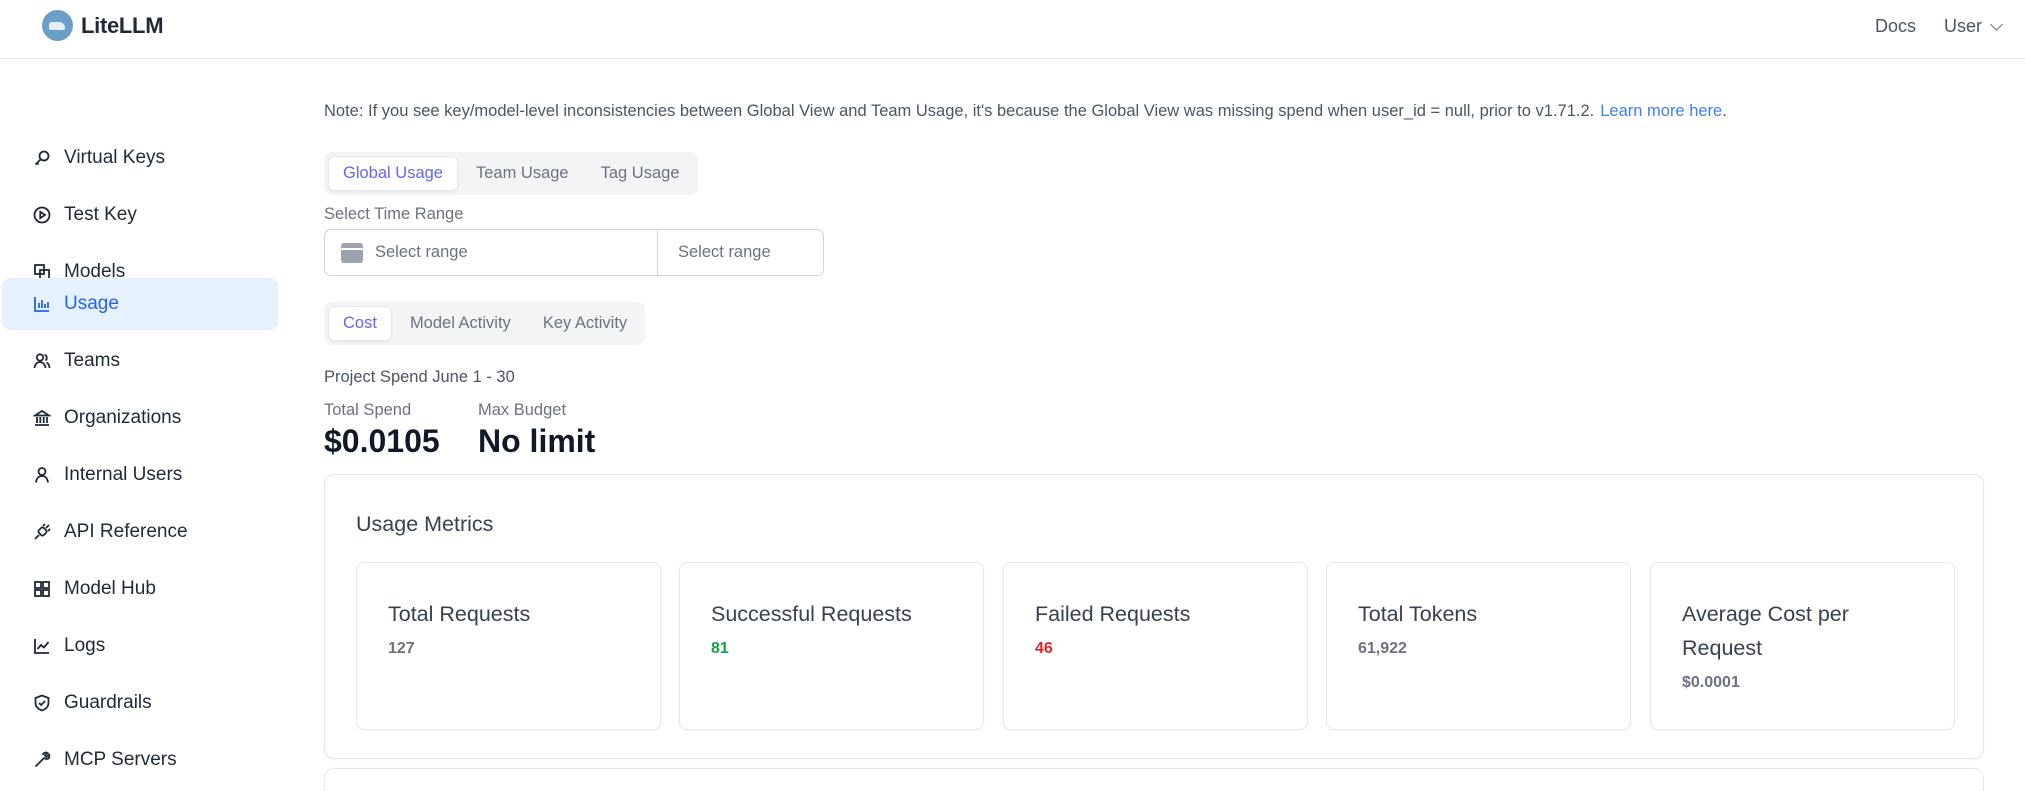 The height and width of the screenshot is (791, 2025). I want to click on note-link-suffix: ., so click(1724, 111).